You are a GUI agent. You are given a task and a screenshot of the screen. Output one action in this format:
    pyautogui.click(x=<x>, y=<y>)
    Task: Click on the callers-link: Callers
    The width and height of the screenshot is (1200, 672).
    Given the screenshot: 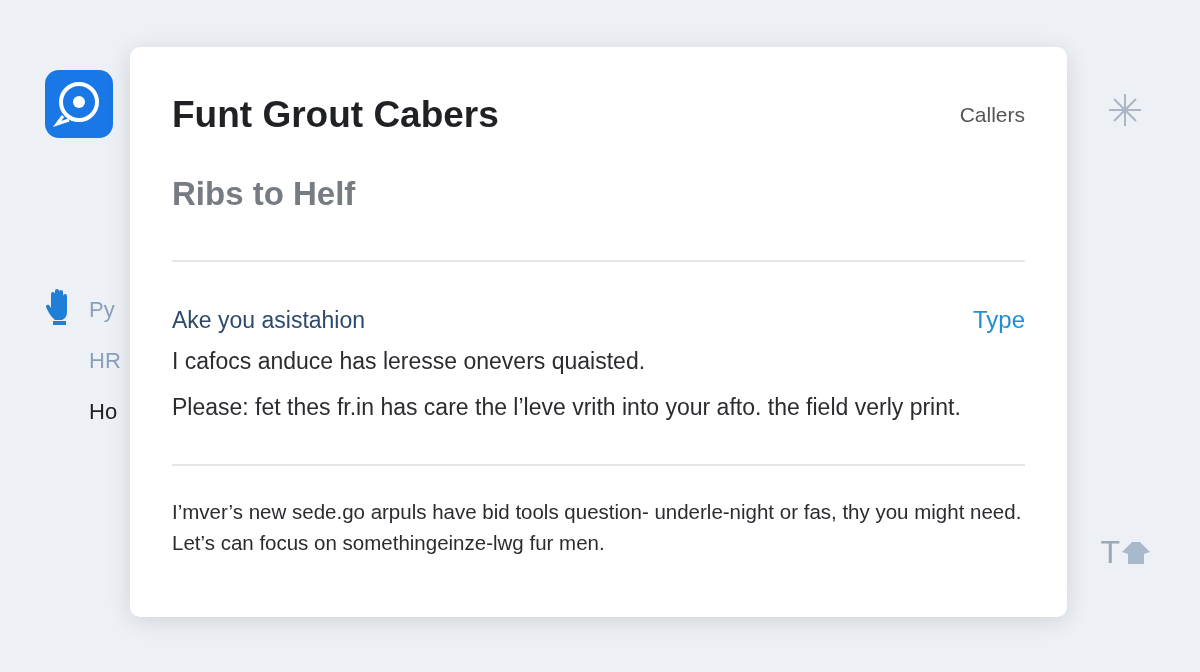 What is the action you would take?
    pyautogui.click(x=992, y=115)
    